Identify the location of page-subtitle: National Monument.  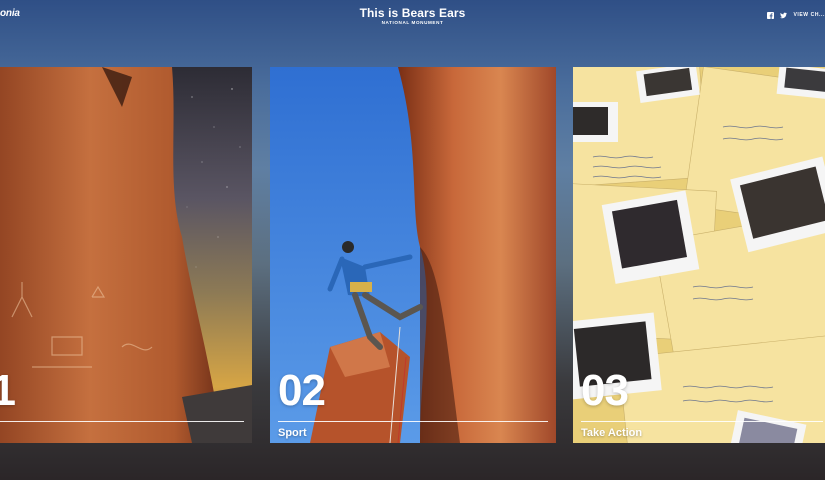
(412, 22).